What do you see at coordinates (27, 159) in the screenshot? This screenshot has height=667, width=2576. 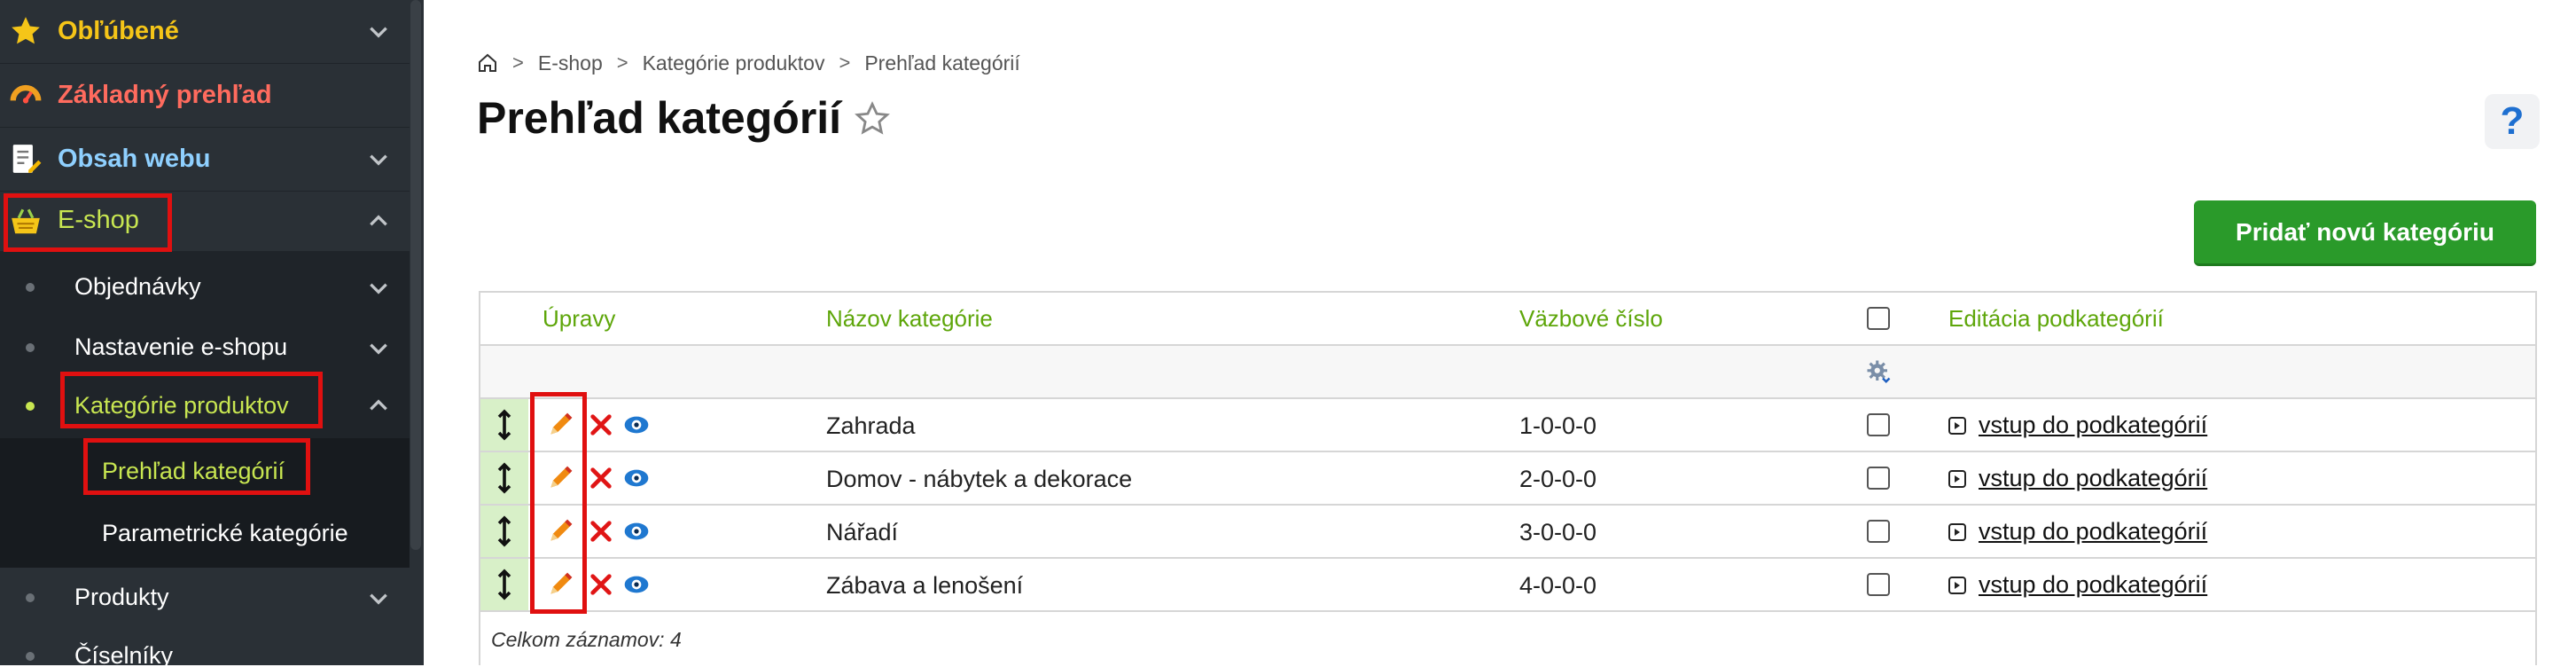 I see `document-edit-icon` at bounding box center [27, 159].